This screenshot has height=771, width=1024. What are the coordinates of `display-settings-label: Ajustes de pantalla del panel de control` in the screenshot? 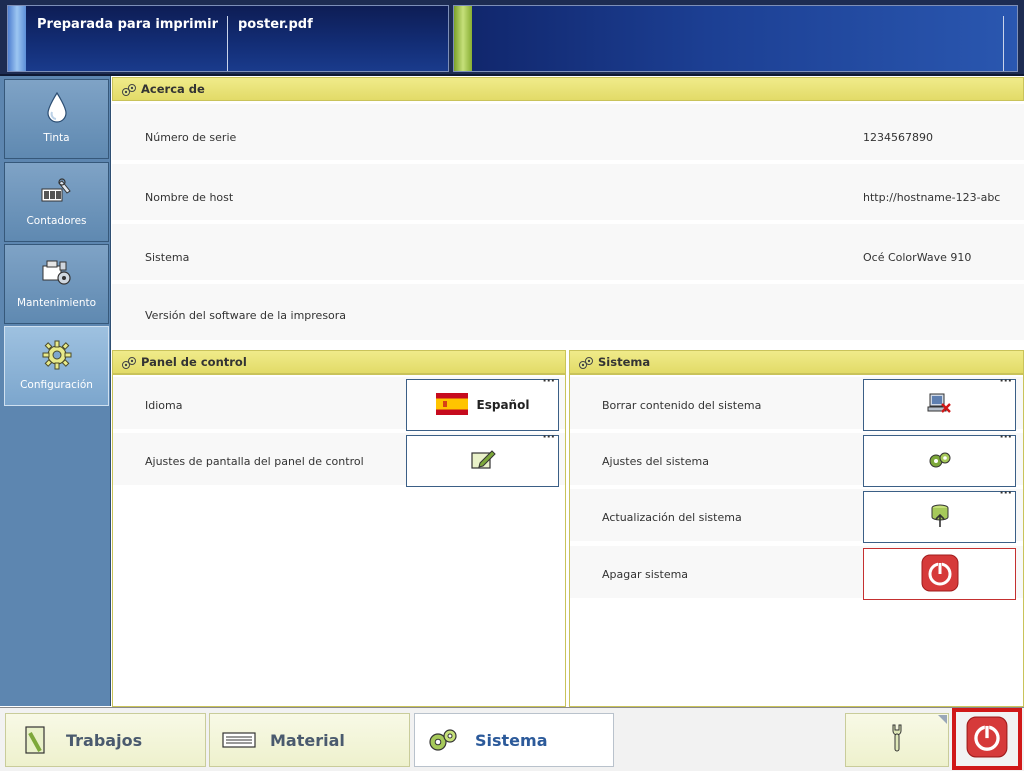 It's located at (254, 461).